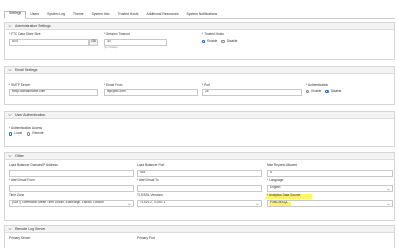  I want to click on session-timeout-field: * Session Timeout, so click(117, 34).